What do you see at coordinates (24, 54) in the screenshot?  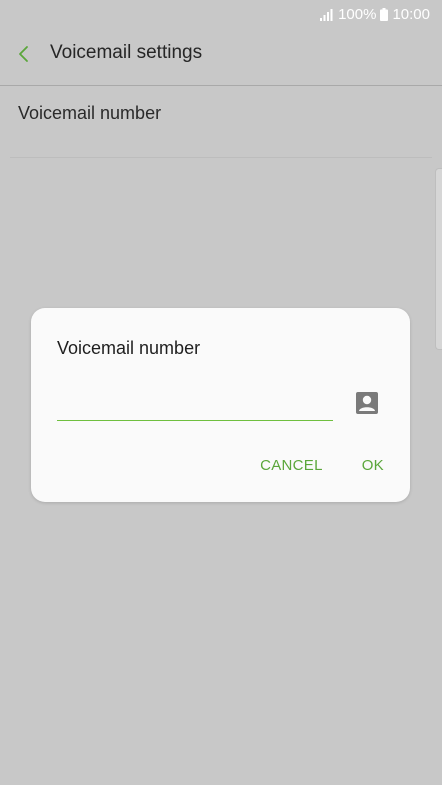 I see `back-arrow-icon` at bounding box center [24, 54].